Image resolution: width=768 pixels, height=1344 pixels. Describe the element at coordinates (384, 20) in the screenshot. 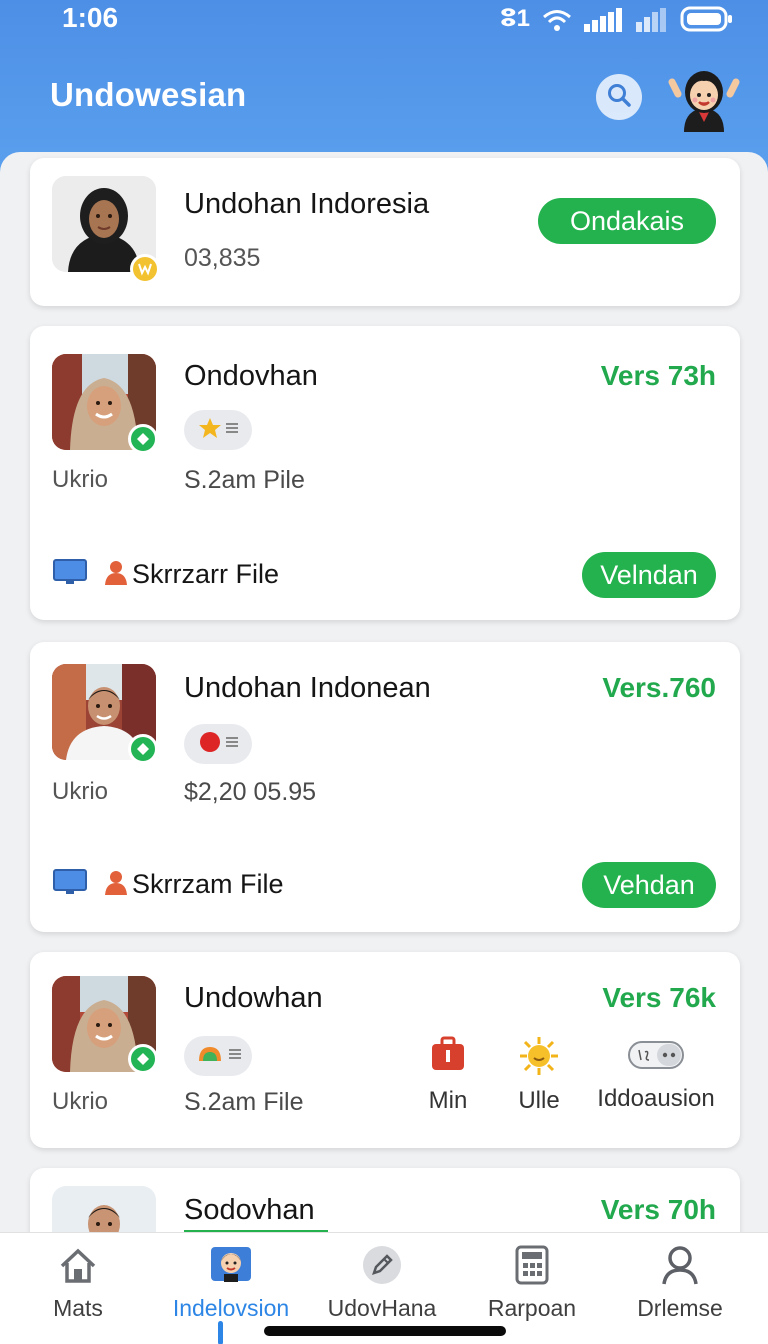

I see `status-bar: 1:06 ⵓ1` at that location.